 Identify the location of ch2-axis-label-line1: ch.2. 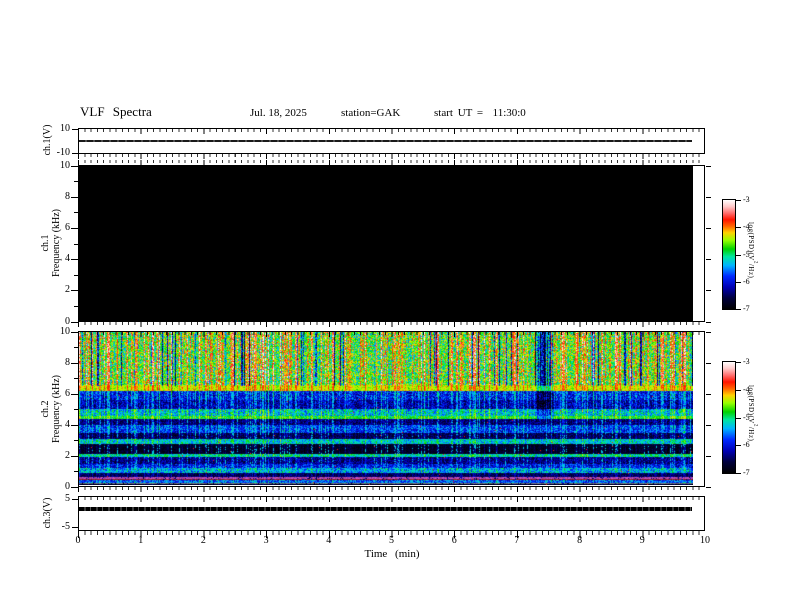
(45, 409).